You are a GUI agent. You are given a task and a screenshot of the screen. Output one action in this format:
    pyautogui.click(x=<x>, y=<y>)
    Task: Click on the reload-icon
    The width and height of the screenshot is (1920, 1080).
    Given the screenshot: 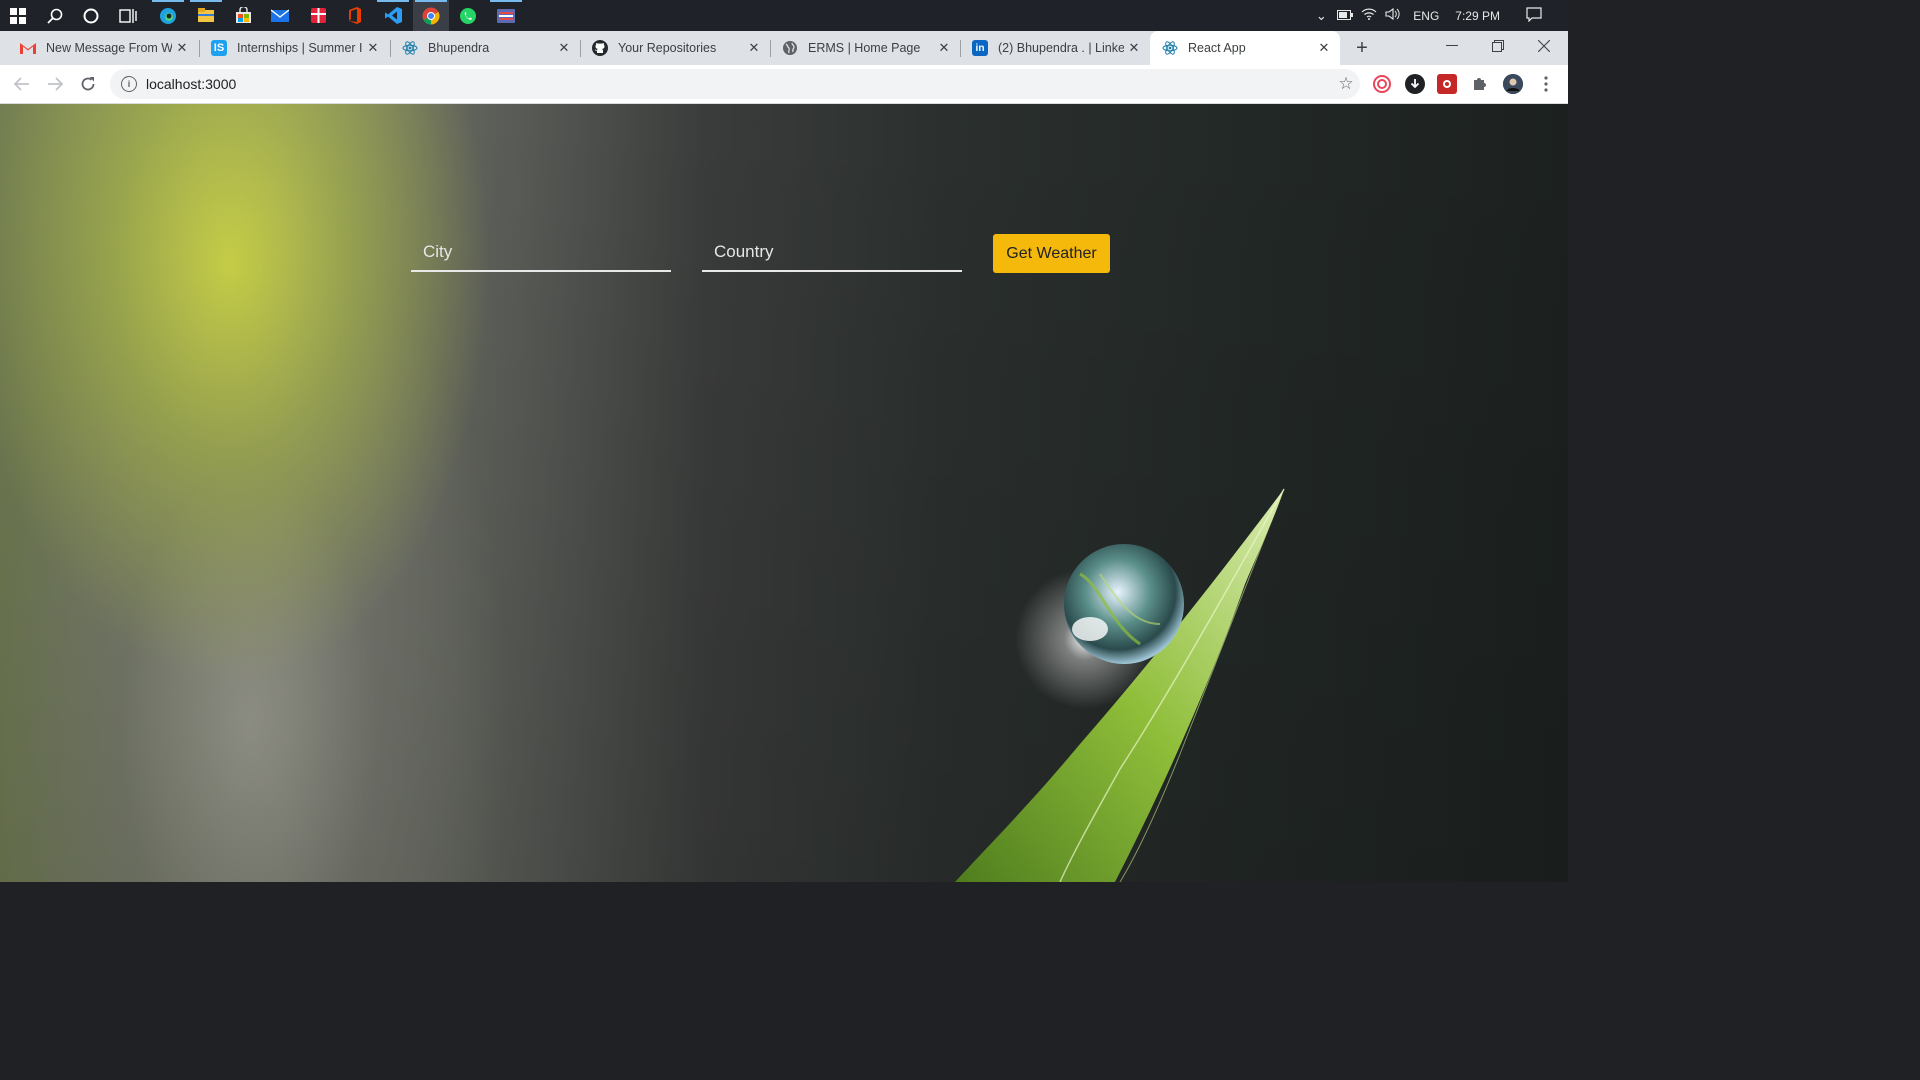 What is the action you would take?
    pyautogui.click(x=88, y=84)
    